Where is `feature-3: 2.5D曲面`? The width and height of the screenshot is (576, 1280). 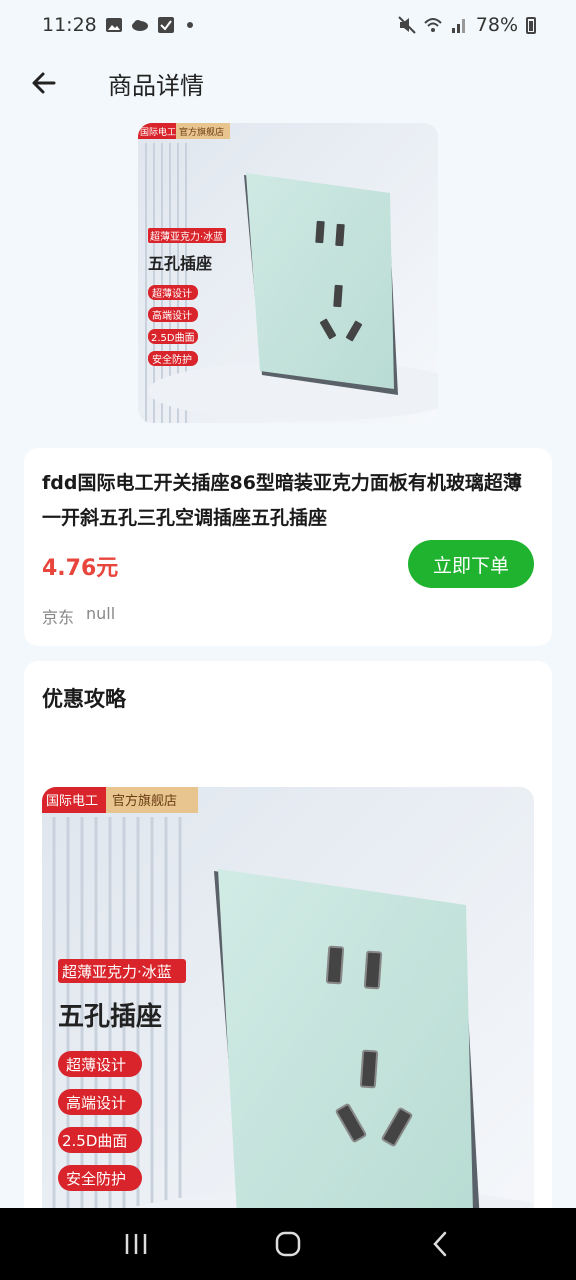
feature-3: 2.5D曲面 is located at coordinates (173, 338).